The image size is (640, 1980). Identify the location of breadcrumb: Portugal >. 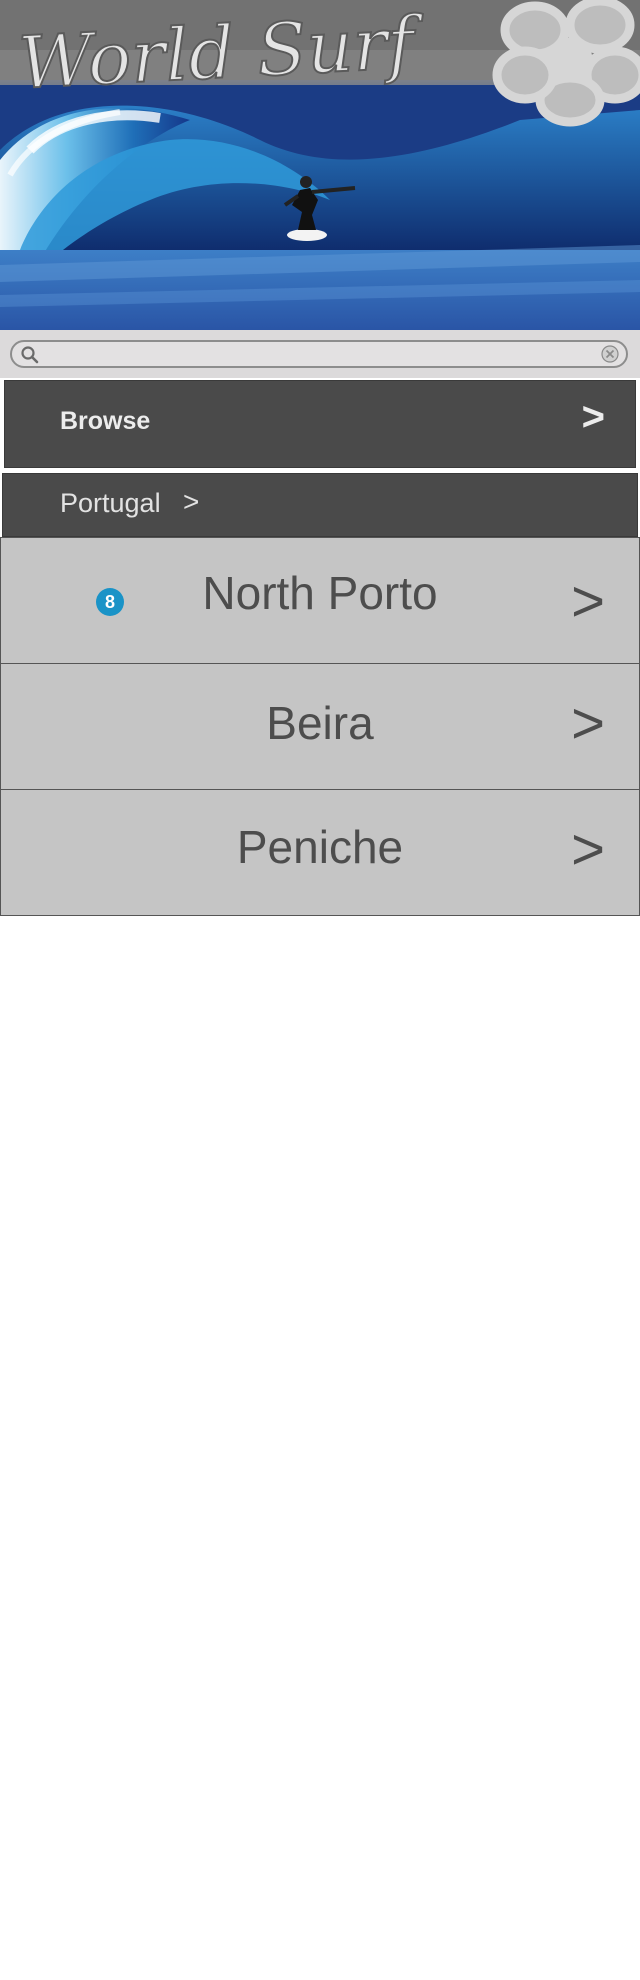
(320, 505).